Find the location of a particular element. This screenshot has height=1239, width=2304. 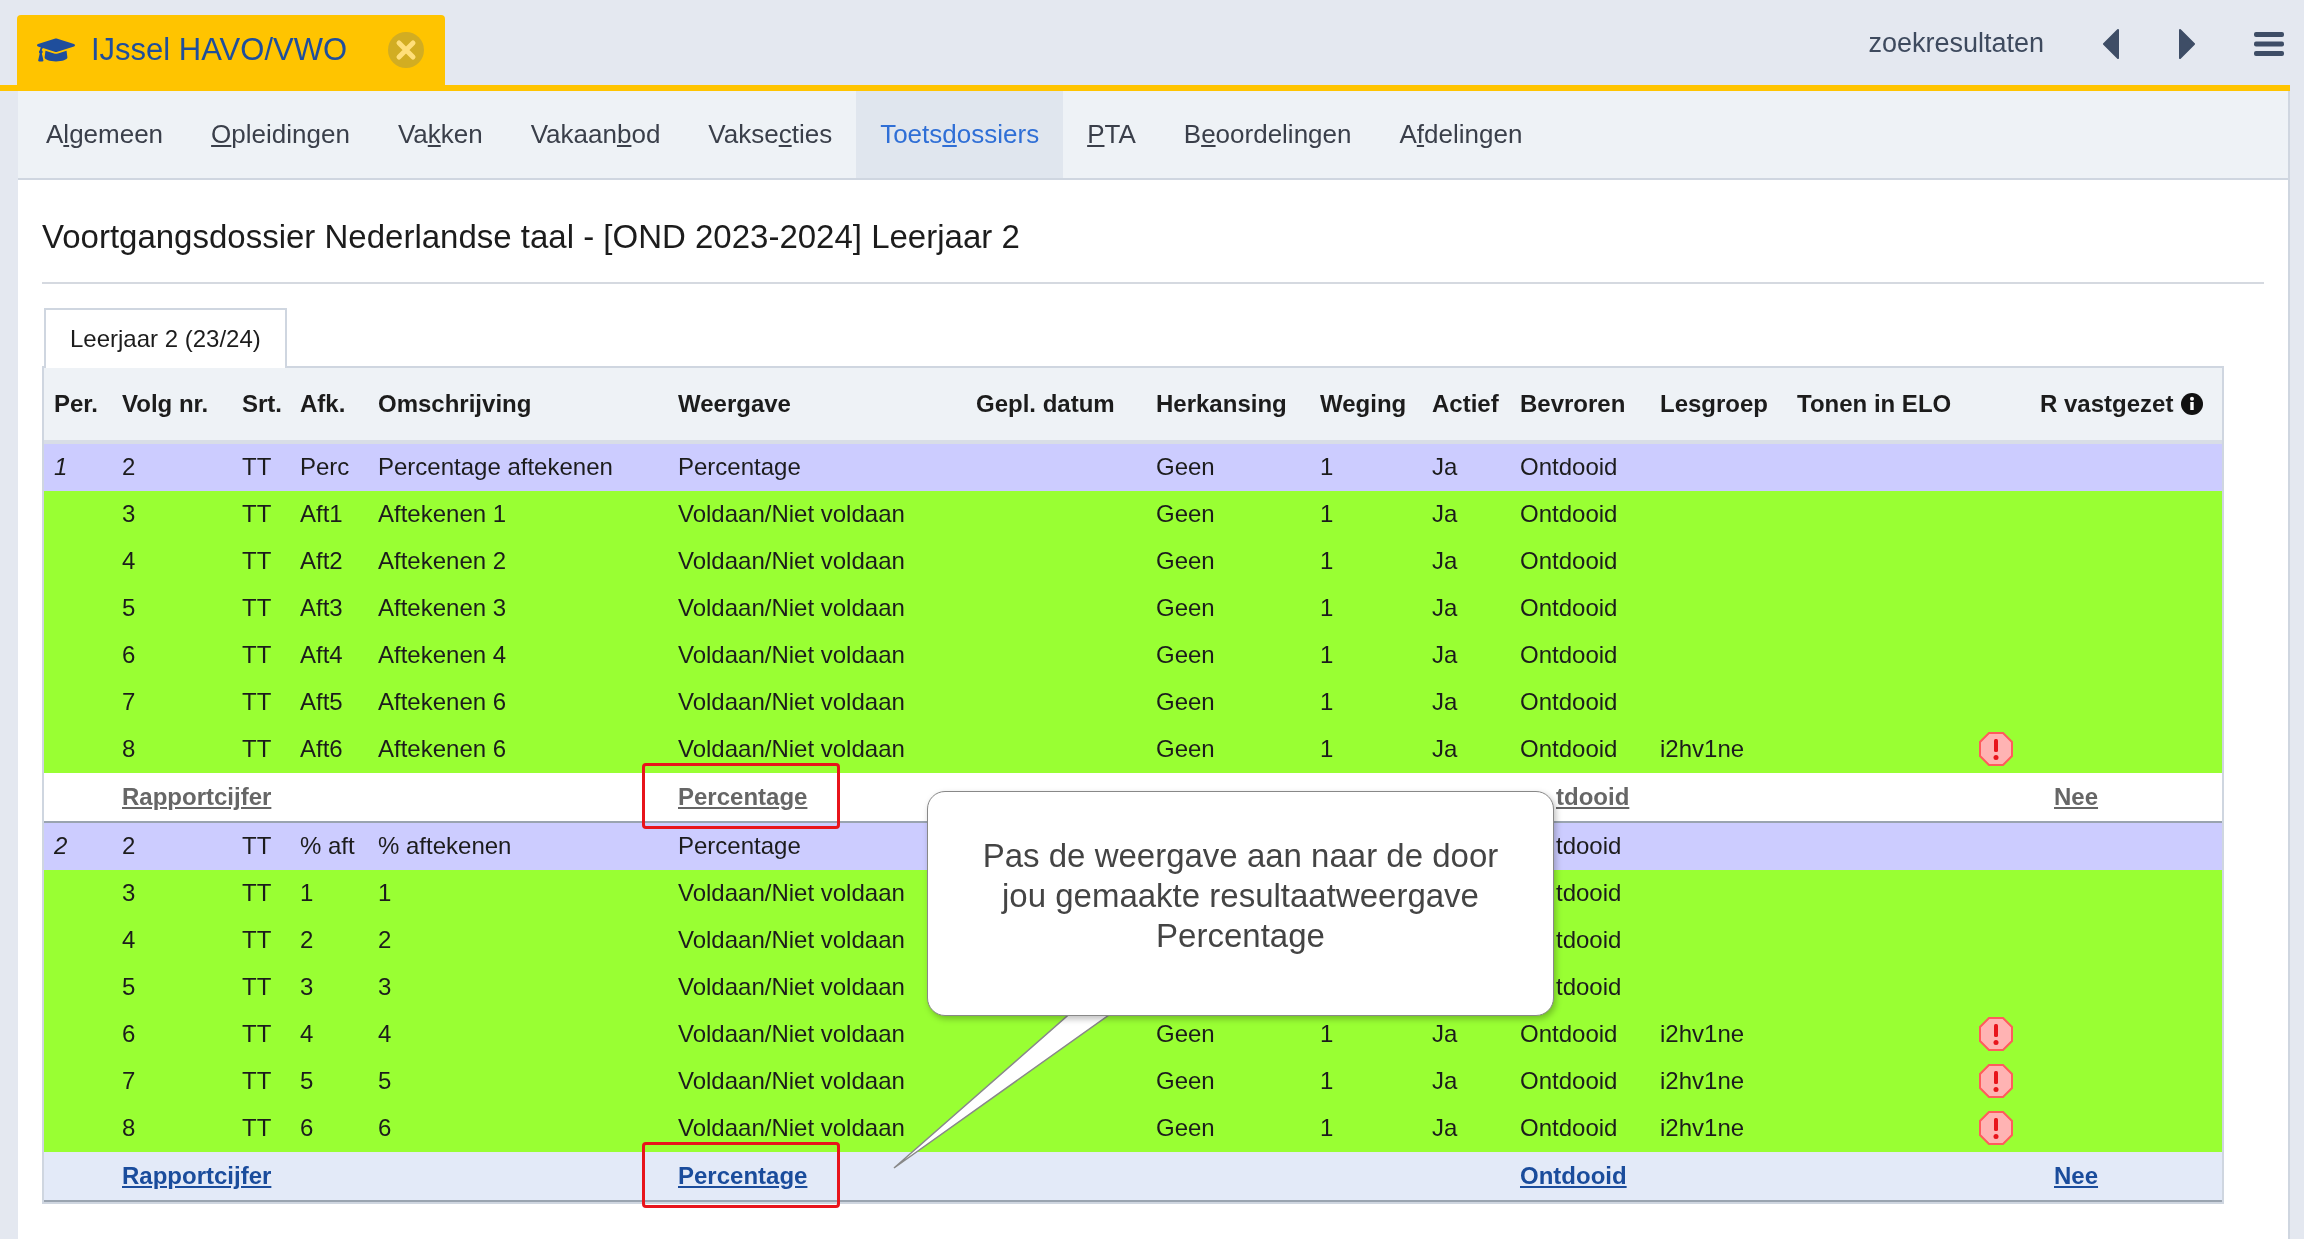

abbreviation-cell-text: 4 is located at coordinates (307, 1034).